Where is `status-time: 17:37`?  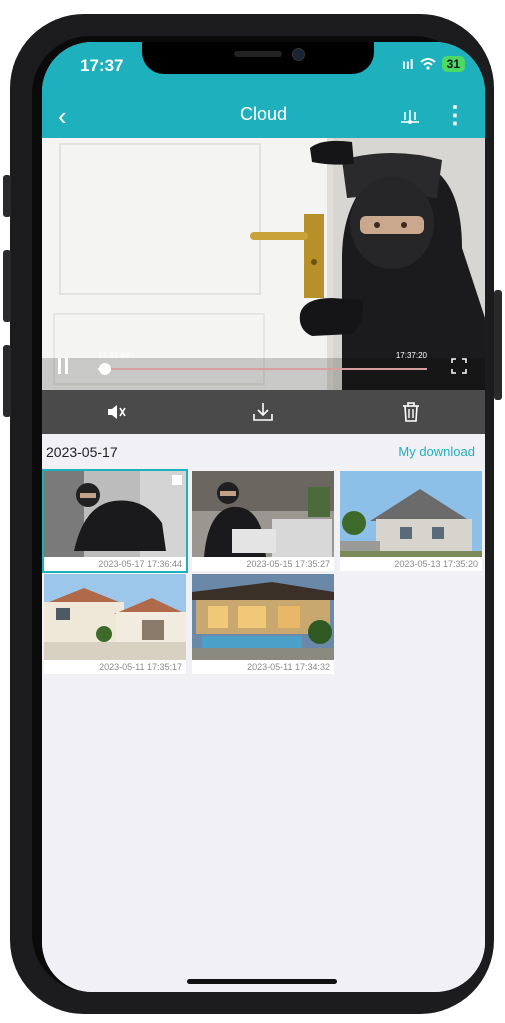
status-time: 17:37 is located at coordinates (102, 65).